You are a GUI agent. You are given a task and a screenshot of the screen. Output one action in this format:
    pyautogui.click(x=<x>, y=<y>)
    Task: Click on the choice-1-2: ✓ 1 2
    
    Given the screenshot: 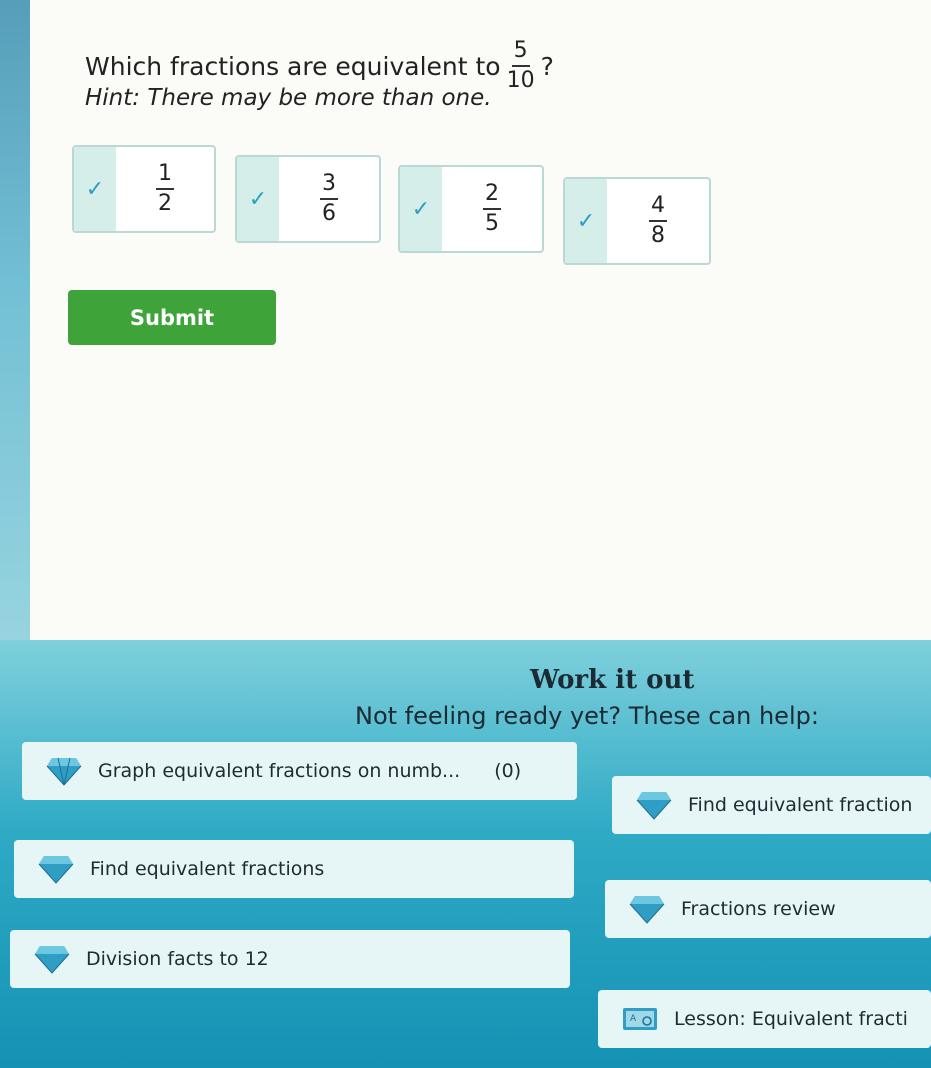 What is the action you would take?
    pyautogui.click(x=144, y=189)
    